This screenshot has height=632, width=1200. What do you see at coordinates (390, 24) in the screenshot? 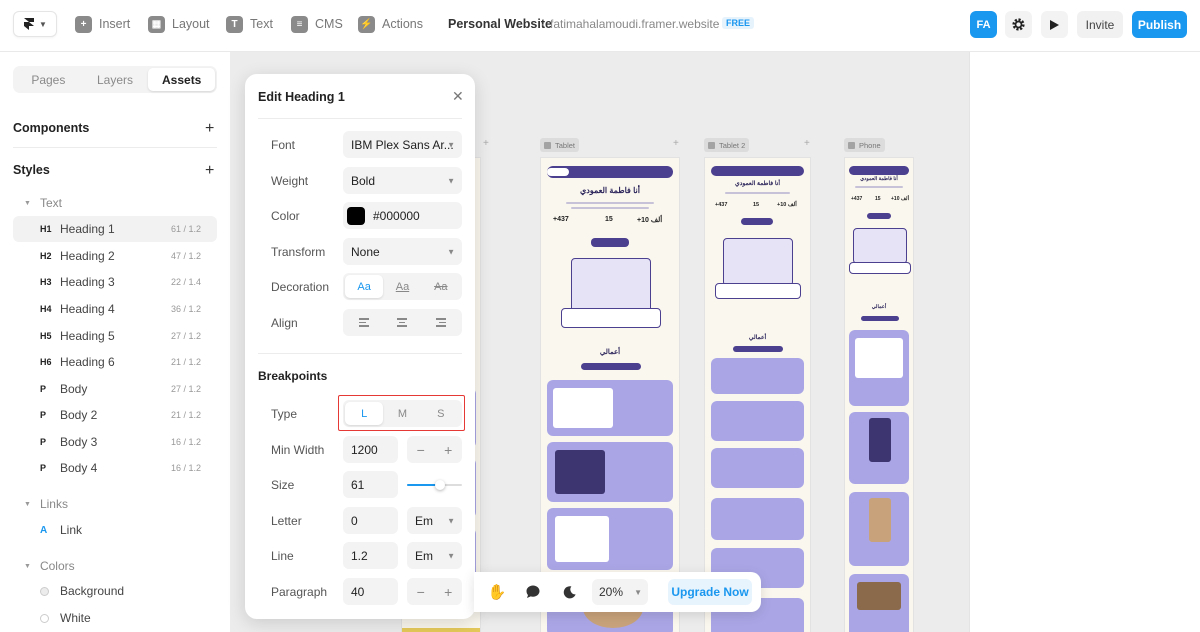
I see `actions-button: ⚡ Actions` at bounding box center [390, 24].